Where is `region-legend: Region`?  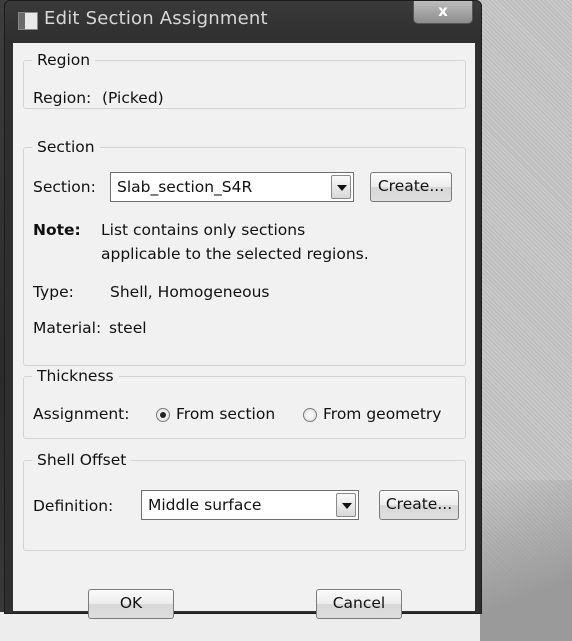
region-legend: Region is located at coordinates (64, 60).